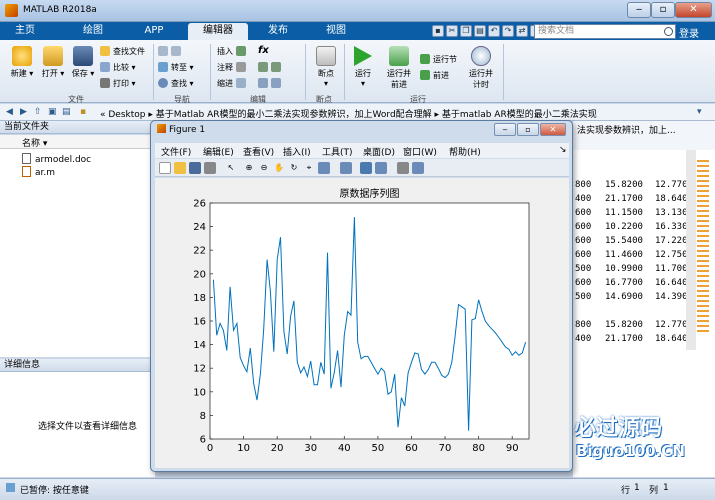  What do you see at coordinates (210, 168) in the screenshot?
I see `print-figure-icon` at bounding box center [210, 168].